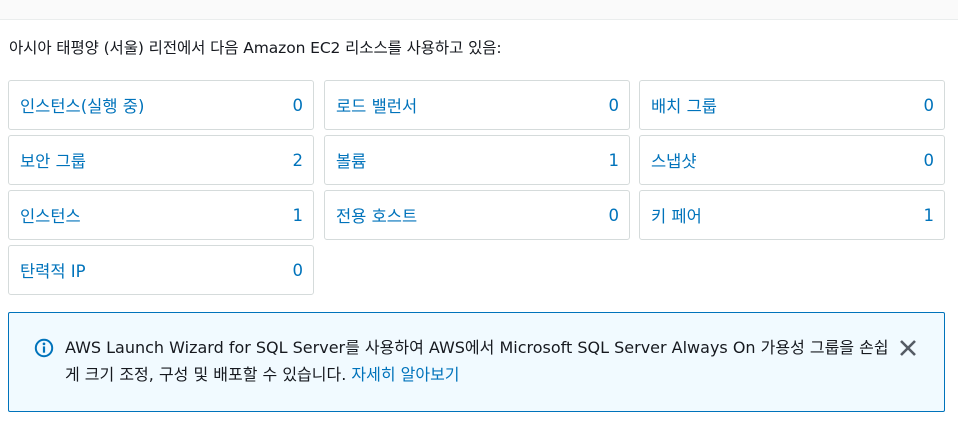 This screenshot has width=958, height=430. Describe the element at coordinates (908, 348) in the screenshot. I see `close-icon` at that location.